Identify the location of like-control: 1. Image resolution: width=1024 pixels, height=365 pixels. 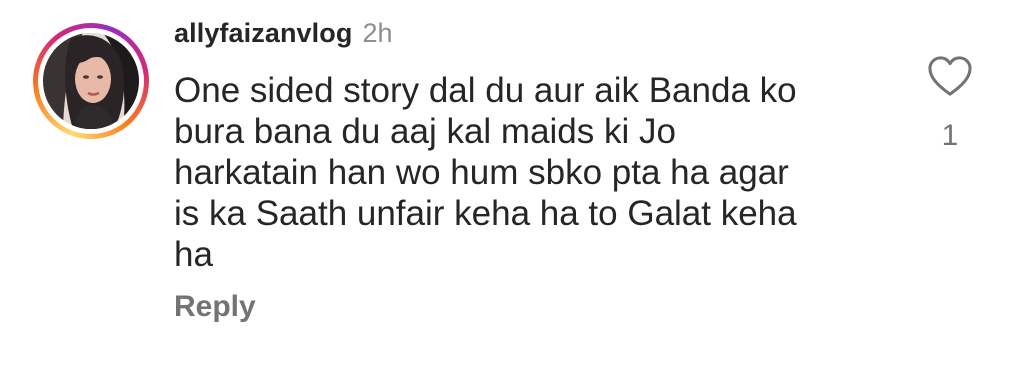
(950, 104).